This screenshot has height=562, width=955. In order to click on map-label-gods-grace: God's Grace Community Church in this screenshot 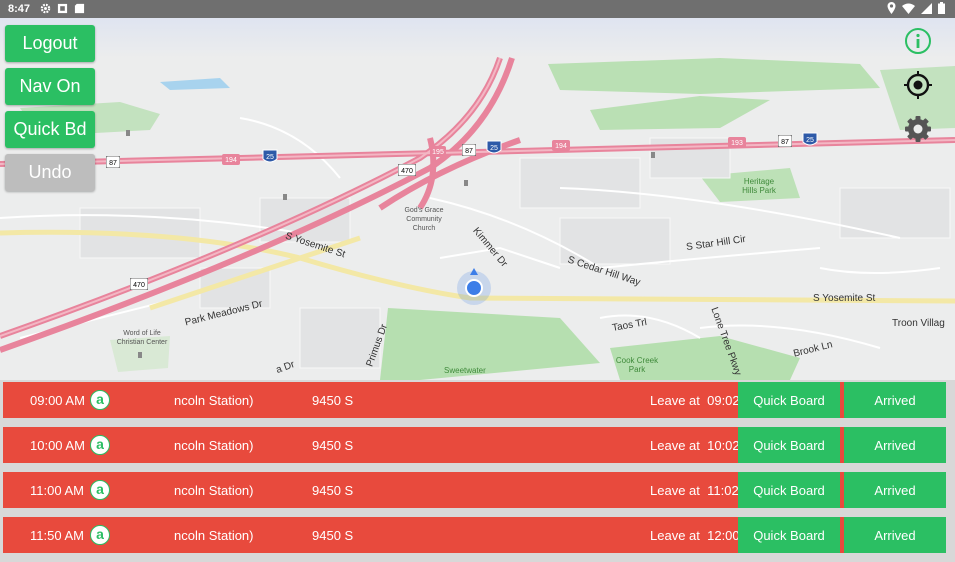, I will do `click(424, 219)`.